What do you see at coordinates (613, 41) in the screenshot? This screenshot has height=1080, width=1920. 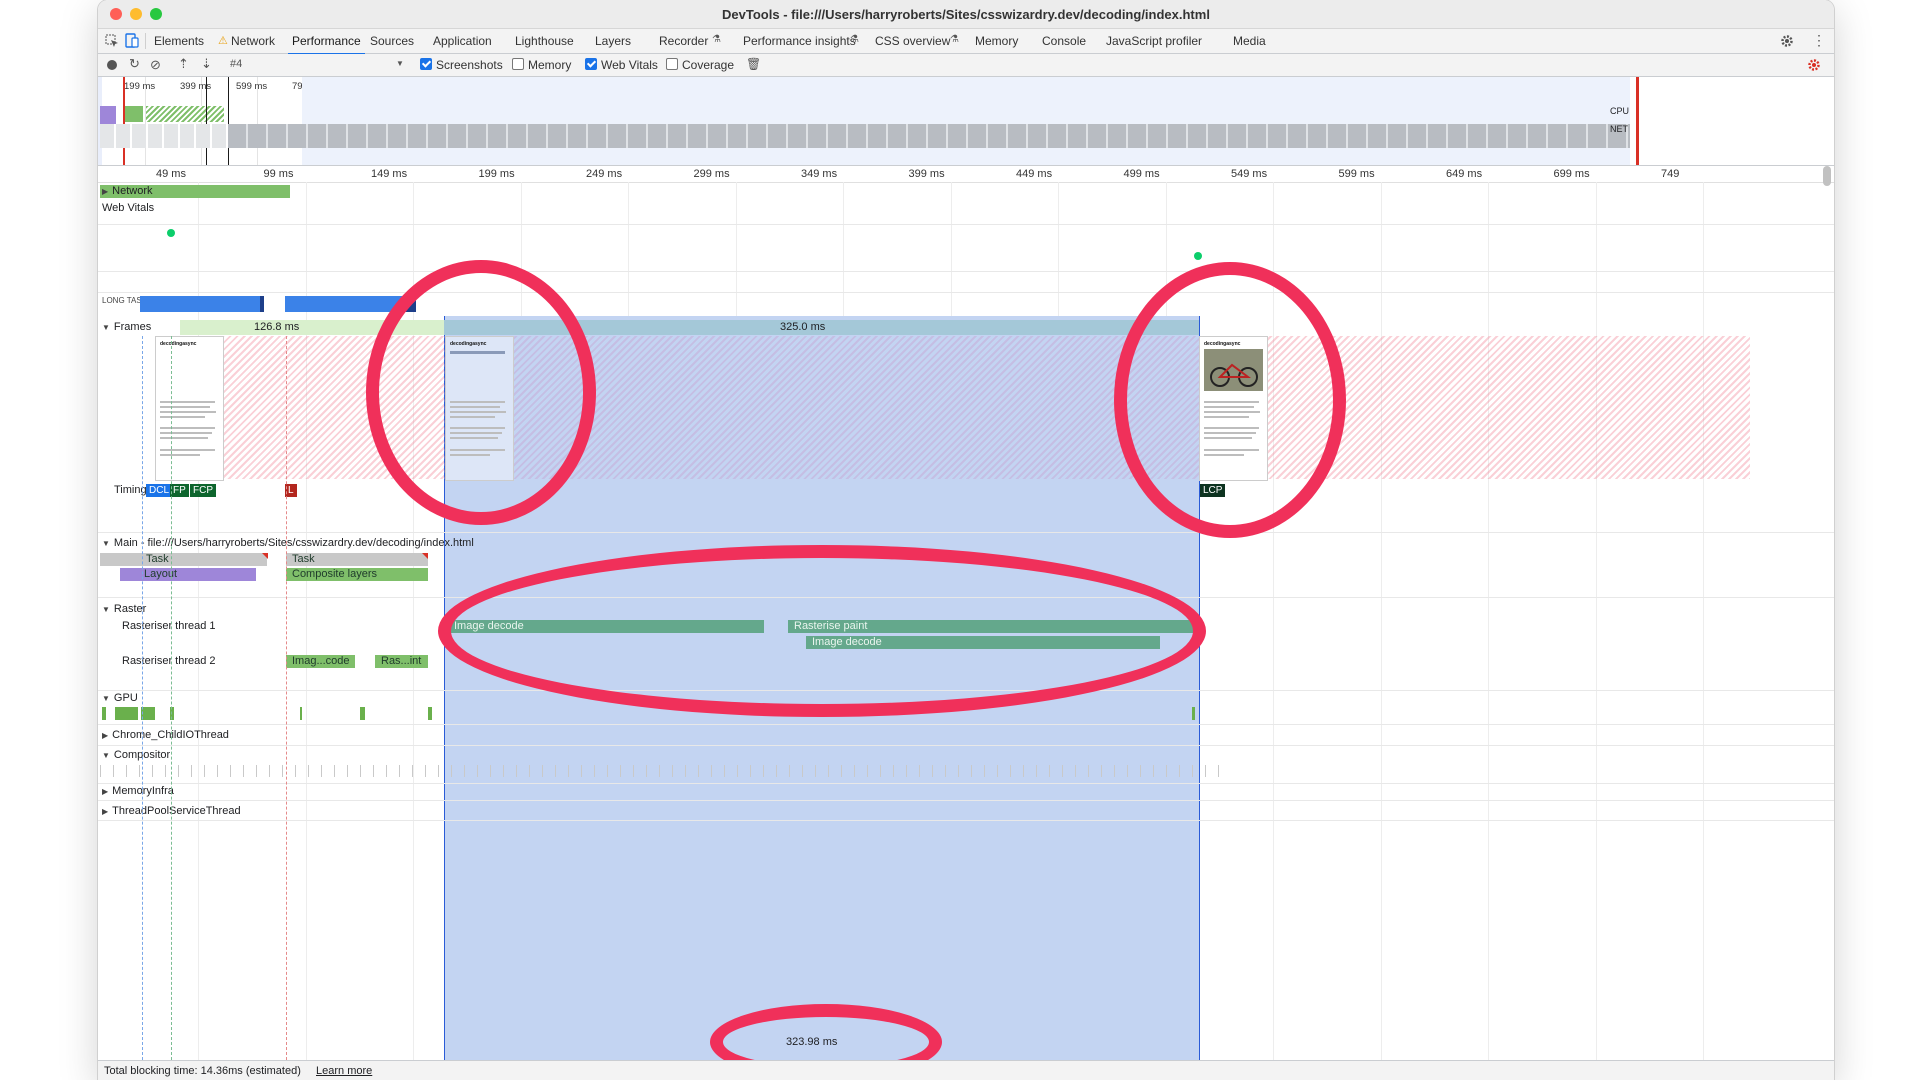 I see `tab-layers: Layers` at bounding box center [613, 41].